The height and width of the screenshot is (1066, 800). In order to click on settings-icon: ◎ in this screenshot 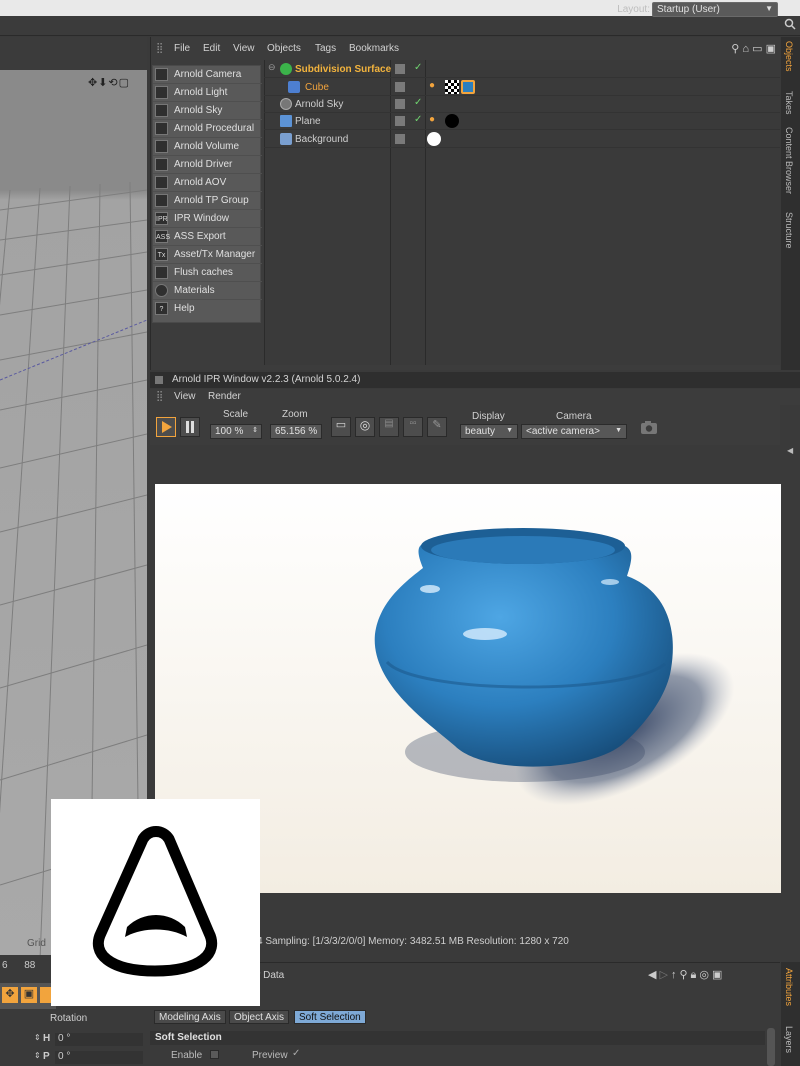, I will do `click(705, 975)`.